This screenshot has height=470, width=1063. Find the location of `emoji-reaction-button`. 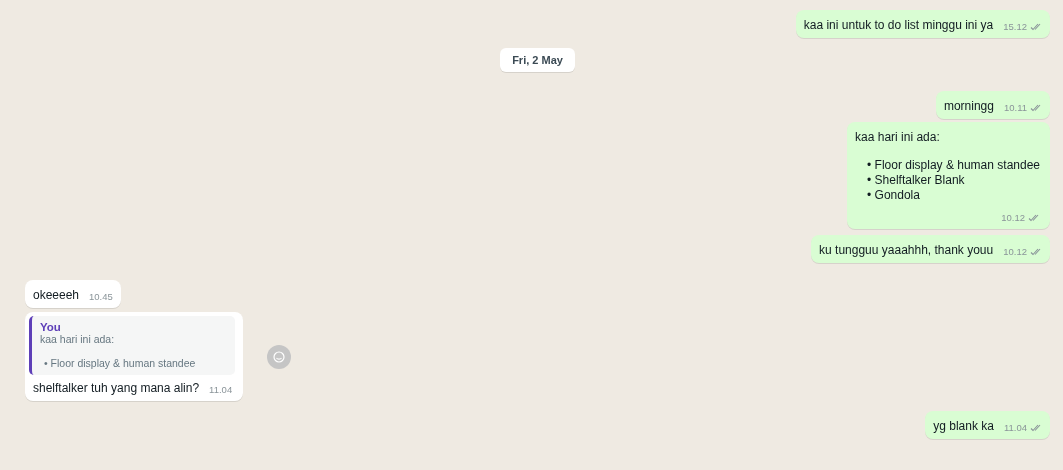

emoji-reaction-button is located at coordinates (279, 356).